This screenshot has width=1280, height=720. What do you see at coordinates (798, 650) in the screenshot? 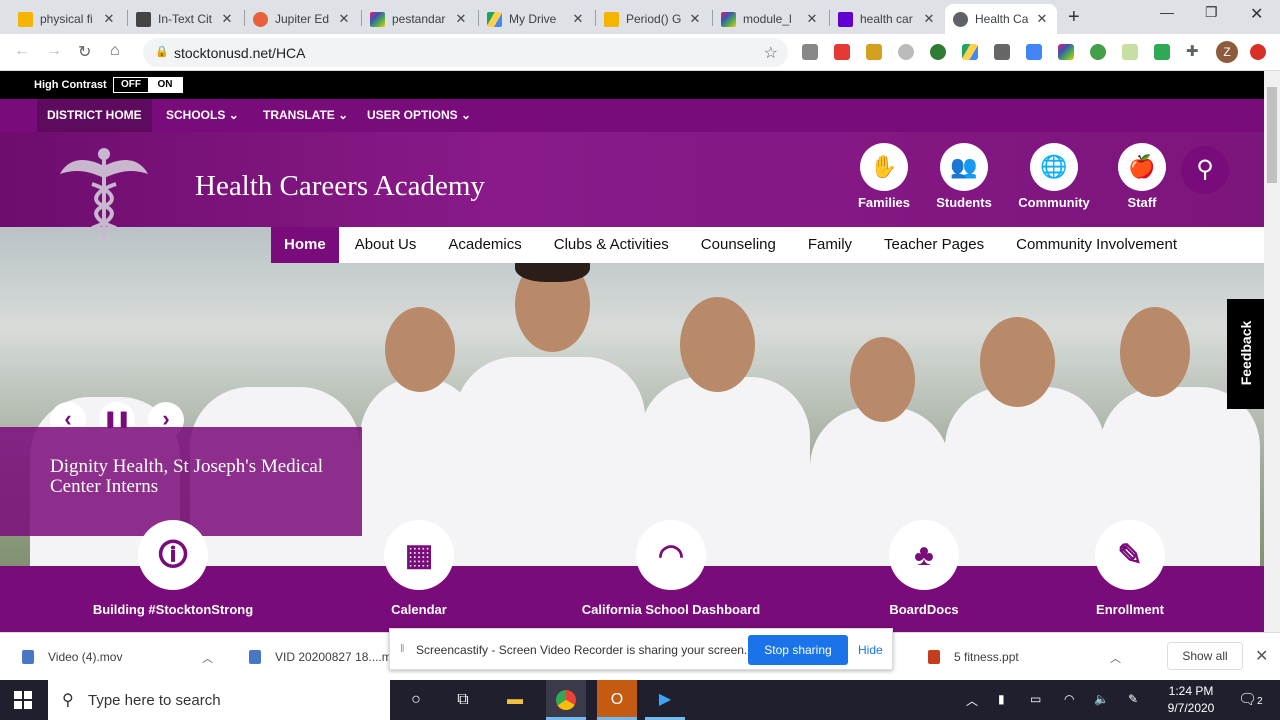
I see `stop-sharing-button: Stop sharing` at bounding box center [798, 650].